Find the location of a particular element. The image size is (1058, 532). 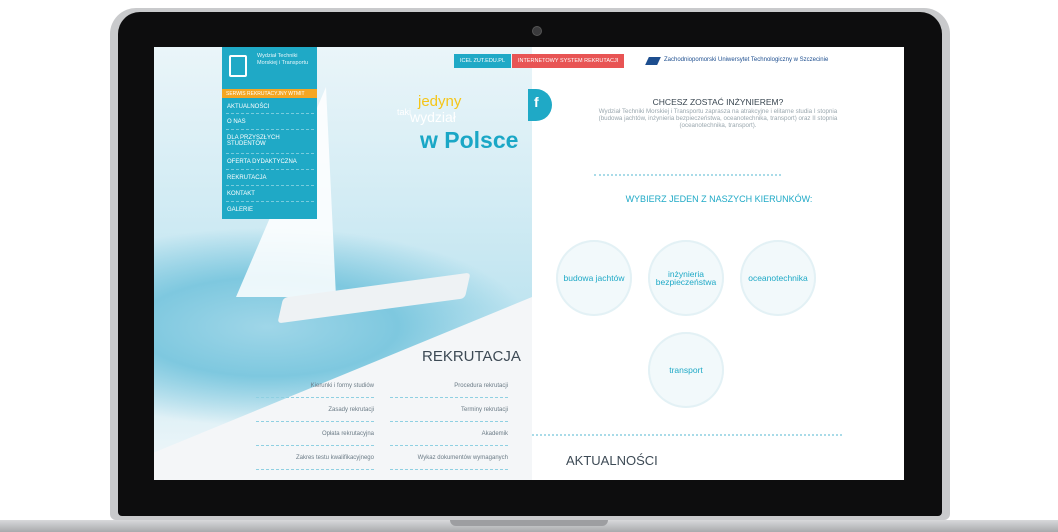

recruitment-title: REKRUTACJA is located at coordinates (471, 356).